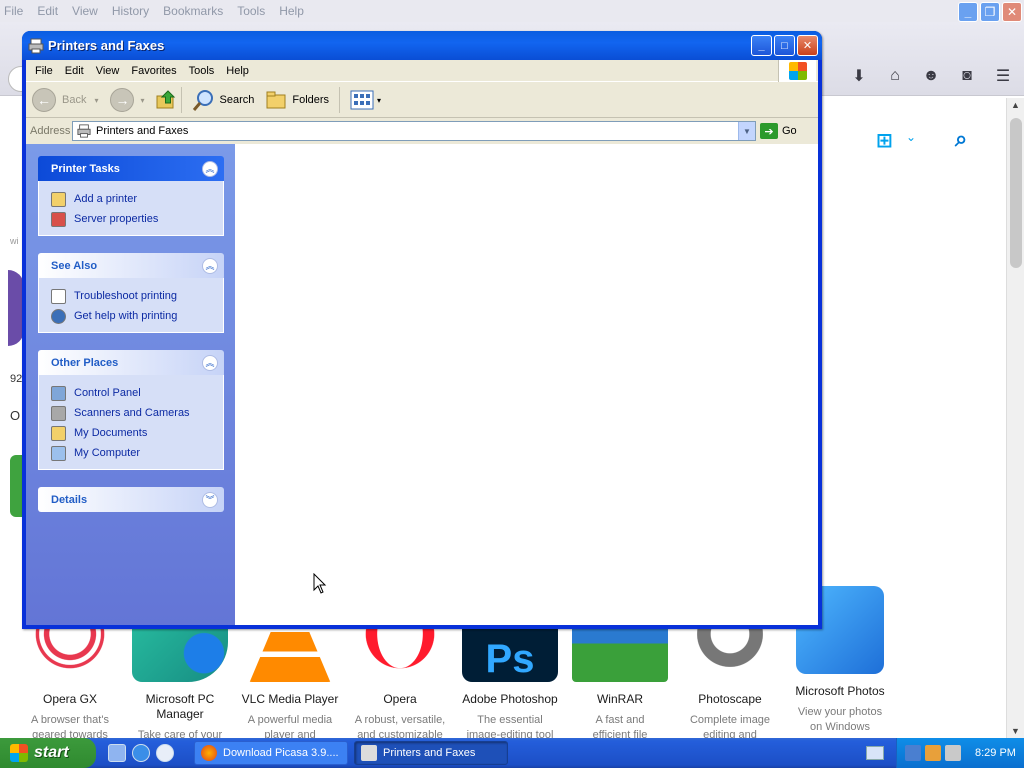 The width and height of the screenshot is (1024, 768). I want to click on start-button: start, so click(48, 753).